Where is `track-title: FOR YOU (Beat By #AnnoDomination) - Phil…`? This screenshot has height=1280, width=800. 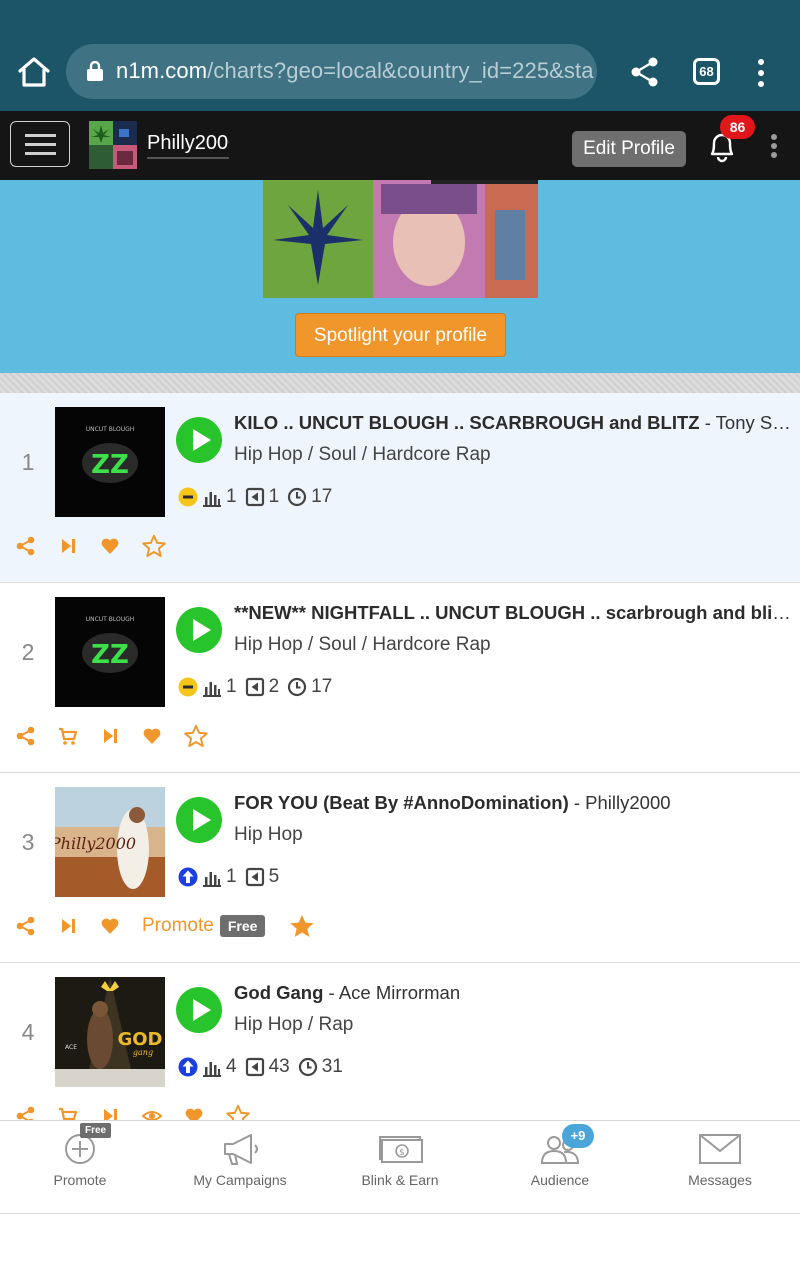 track-title: FOR YOU (Beat By #AnnoDomination) - Phil… is located at coordinates (515, 803).